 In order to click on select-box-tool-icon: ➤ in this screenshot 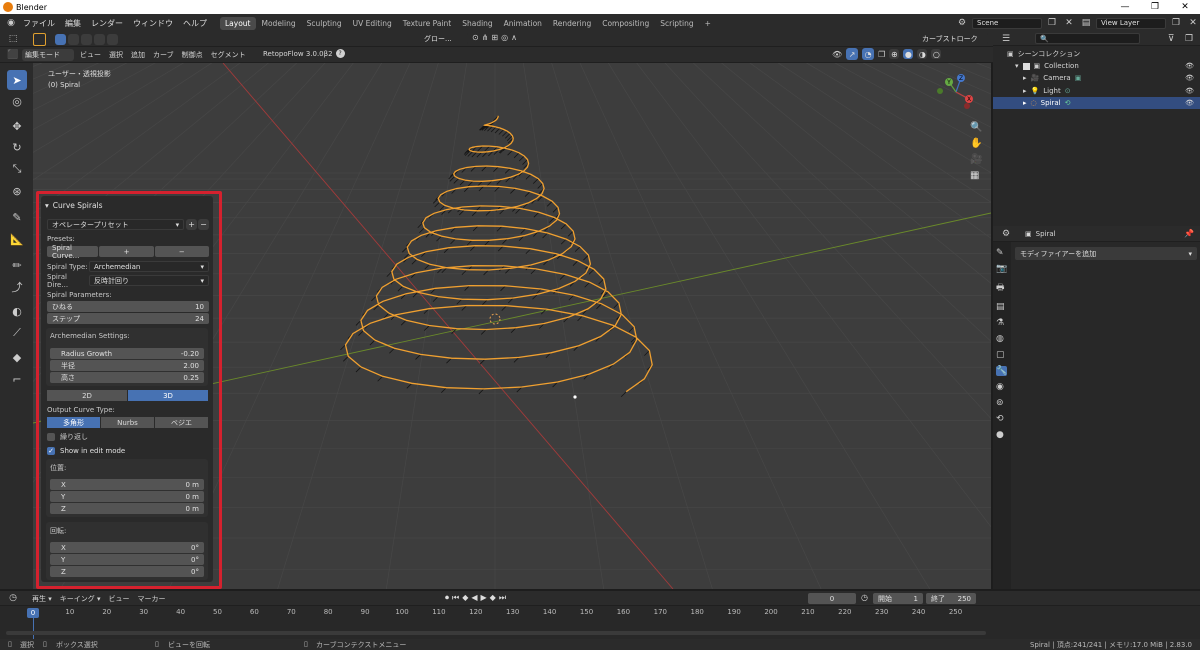, I will do `click(17, 80)`.